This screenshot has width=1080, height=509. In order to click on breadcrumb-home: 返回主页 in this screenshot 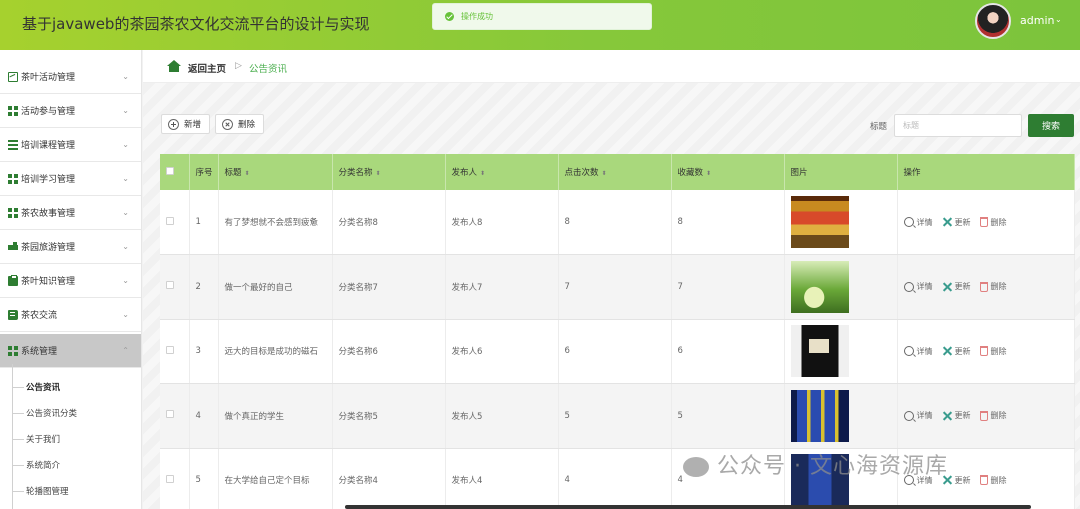, I will do `click(207, 68)`.